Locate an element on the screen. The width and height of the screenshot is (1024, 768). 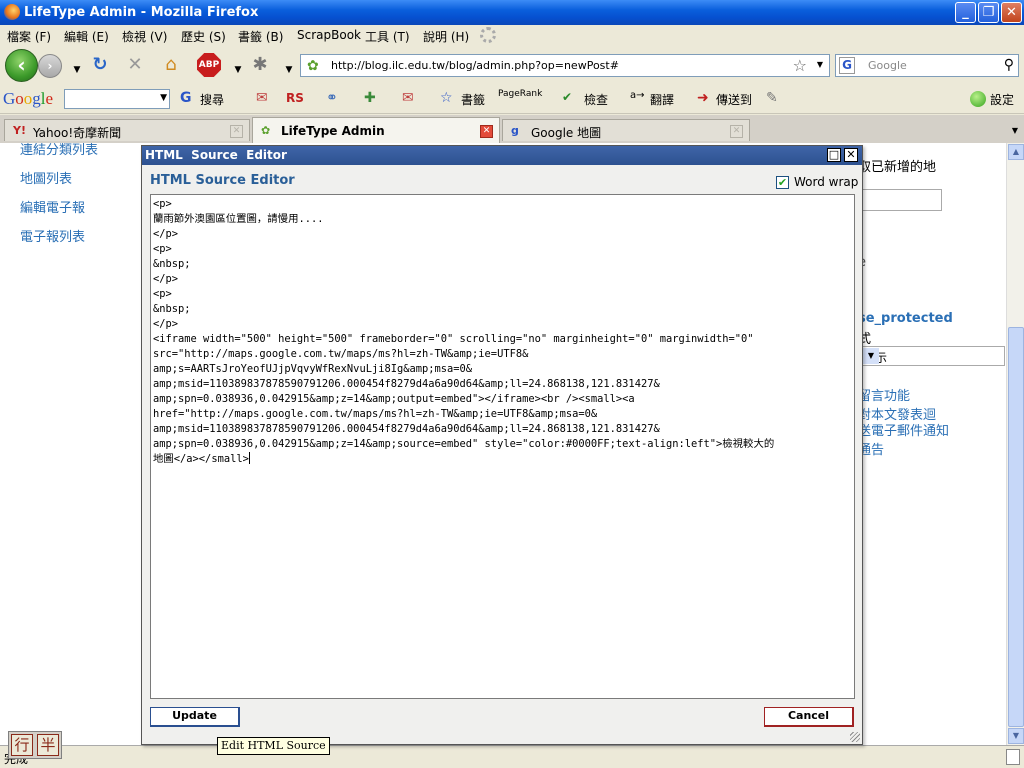
edit-html-source-tooltip: Edit HTML Source is located at coordinates (273, 746).